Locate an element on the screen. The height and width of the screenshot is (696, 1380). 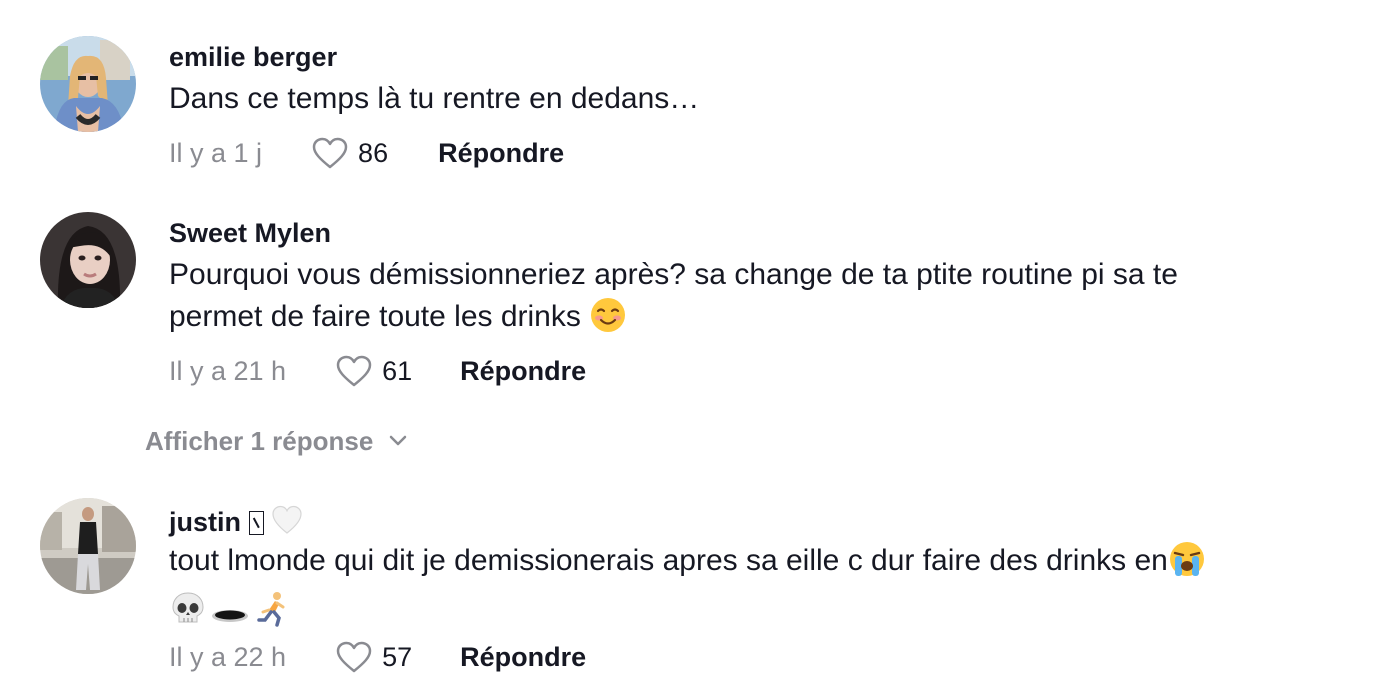
comment-meta: Il y a 1 j 86 Répondre is located at coordinates (366, 153).